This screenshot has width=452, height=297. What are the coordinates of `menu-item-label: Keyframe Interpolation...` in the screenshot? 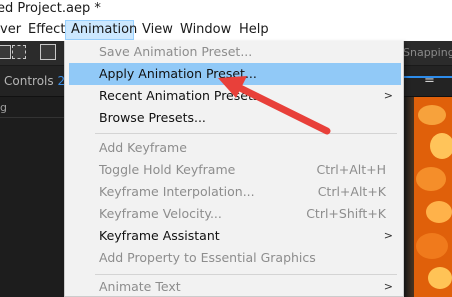 It's located at (177, 191).